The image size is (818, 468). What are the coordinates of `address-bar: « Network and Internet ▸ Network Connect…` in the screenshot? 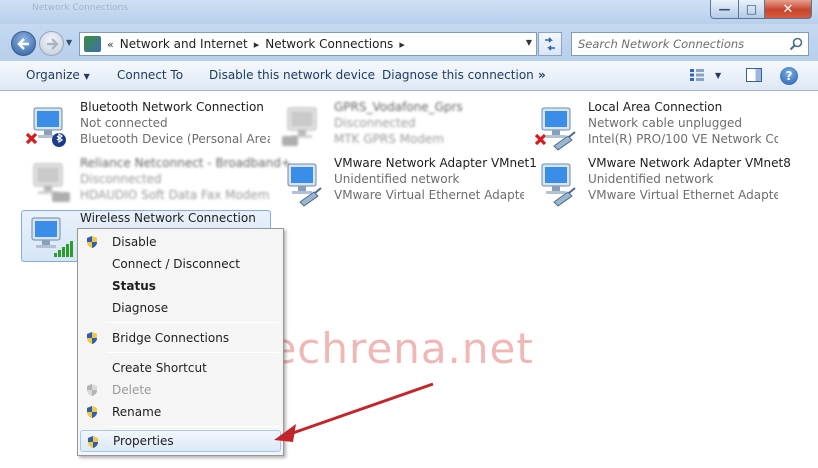 It's located at (308, 44).